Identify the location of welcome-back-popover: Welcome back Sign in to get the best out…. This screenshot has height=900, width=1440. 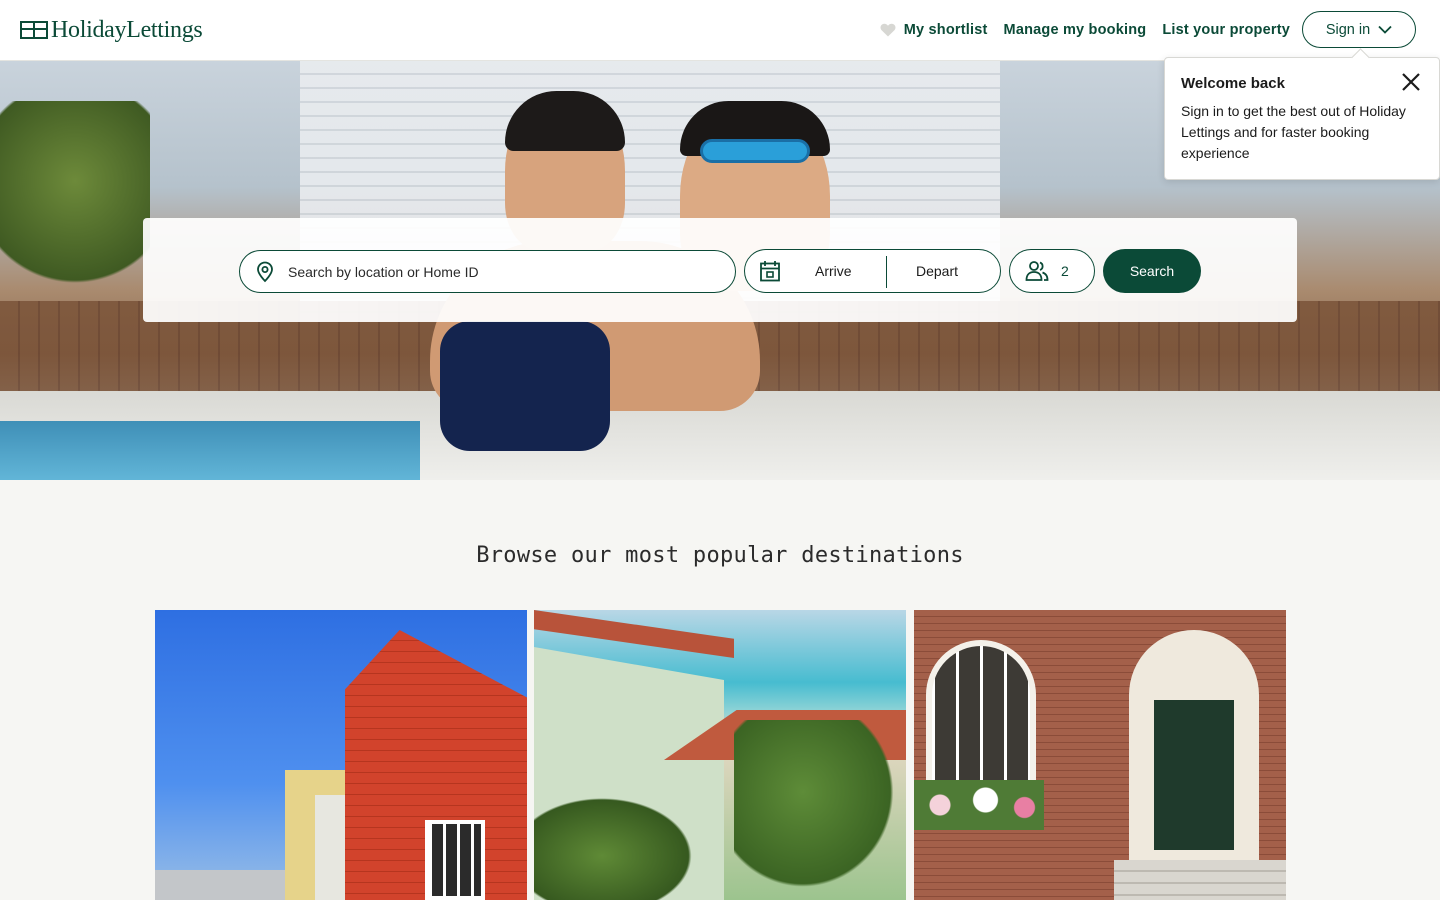
(1302, 118).